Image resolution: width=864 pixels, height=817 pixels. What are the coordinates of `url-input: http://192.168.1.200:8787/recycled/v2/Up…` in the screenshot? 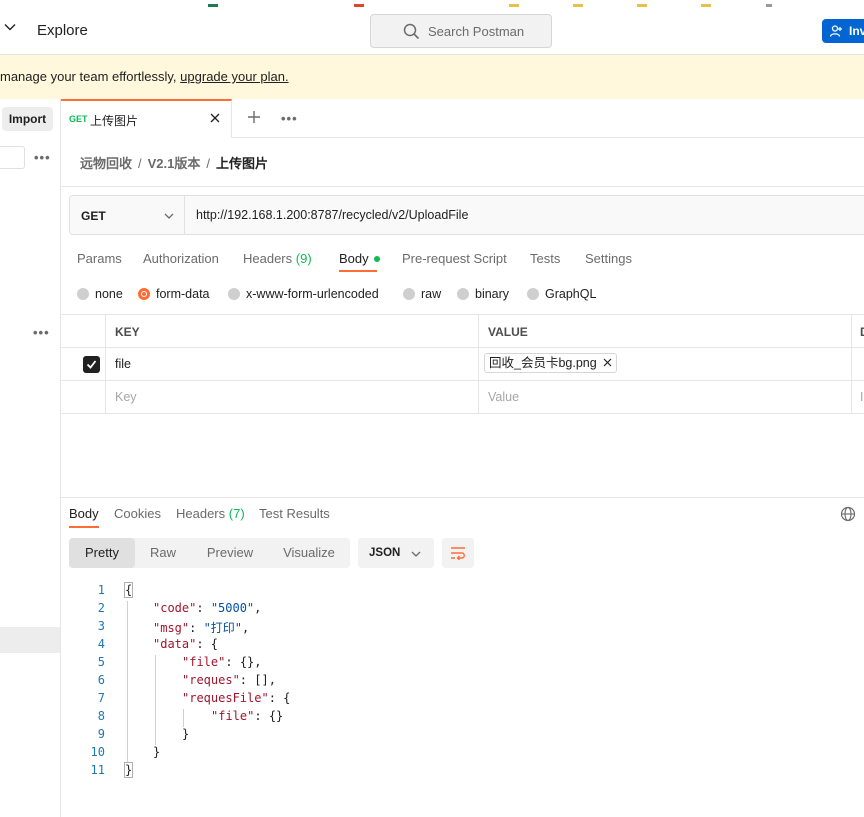 It's located at (332, 215).